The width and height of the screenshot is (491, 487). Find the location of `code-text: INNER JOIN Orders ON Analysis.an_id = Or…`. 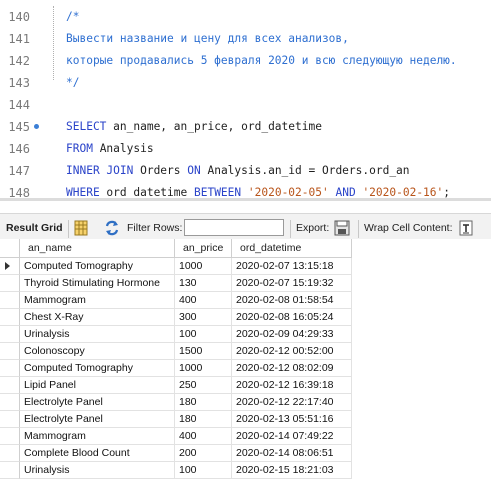

code-text: INNER JOIN Orders ON Analysis.an_id = Or… is located at coordinates (238, 171).